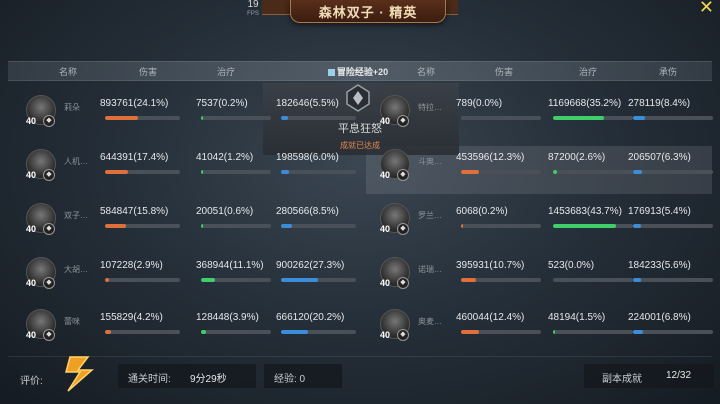 The width and height of the screenshot is (720, 404). I want to click on heal-value: 1169668(35.2%), so click(585, 103).